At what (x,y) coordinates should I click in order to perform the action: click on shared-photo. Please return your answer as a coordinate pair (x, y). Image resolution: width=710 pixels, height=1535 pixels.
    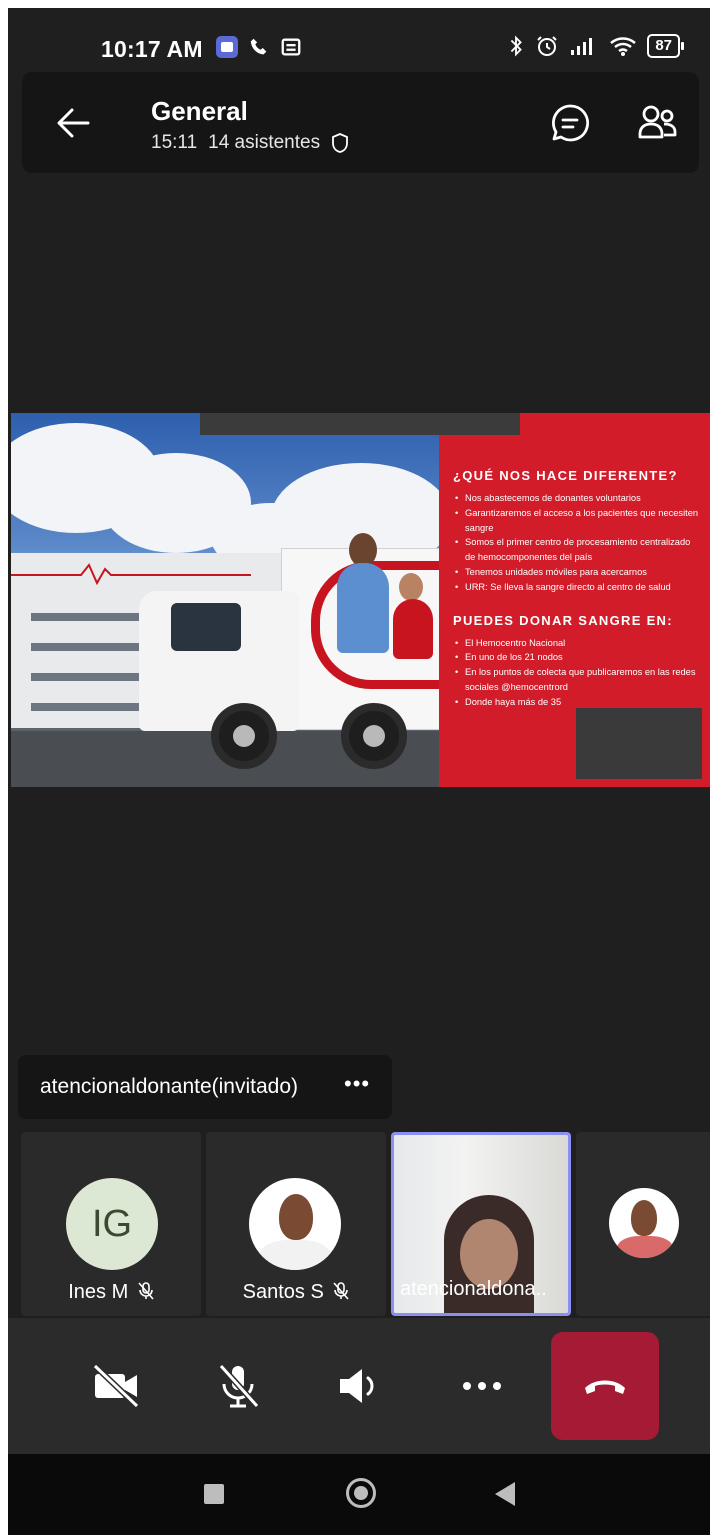
    Looking at the image, I should click on (225, 600).